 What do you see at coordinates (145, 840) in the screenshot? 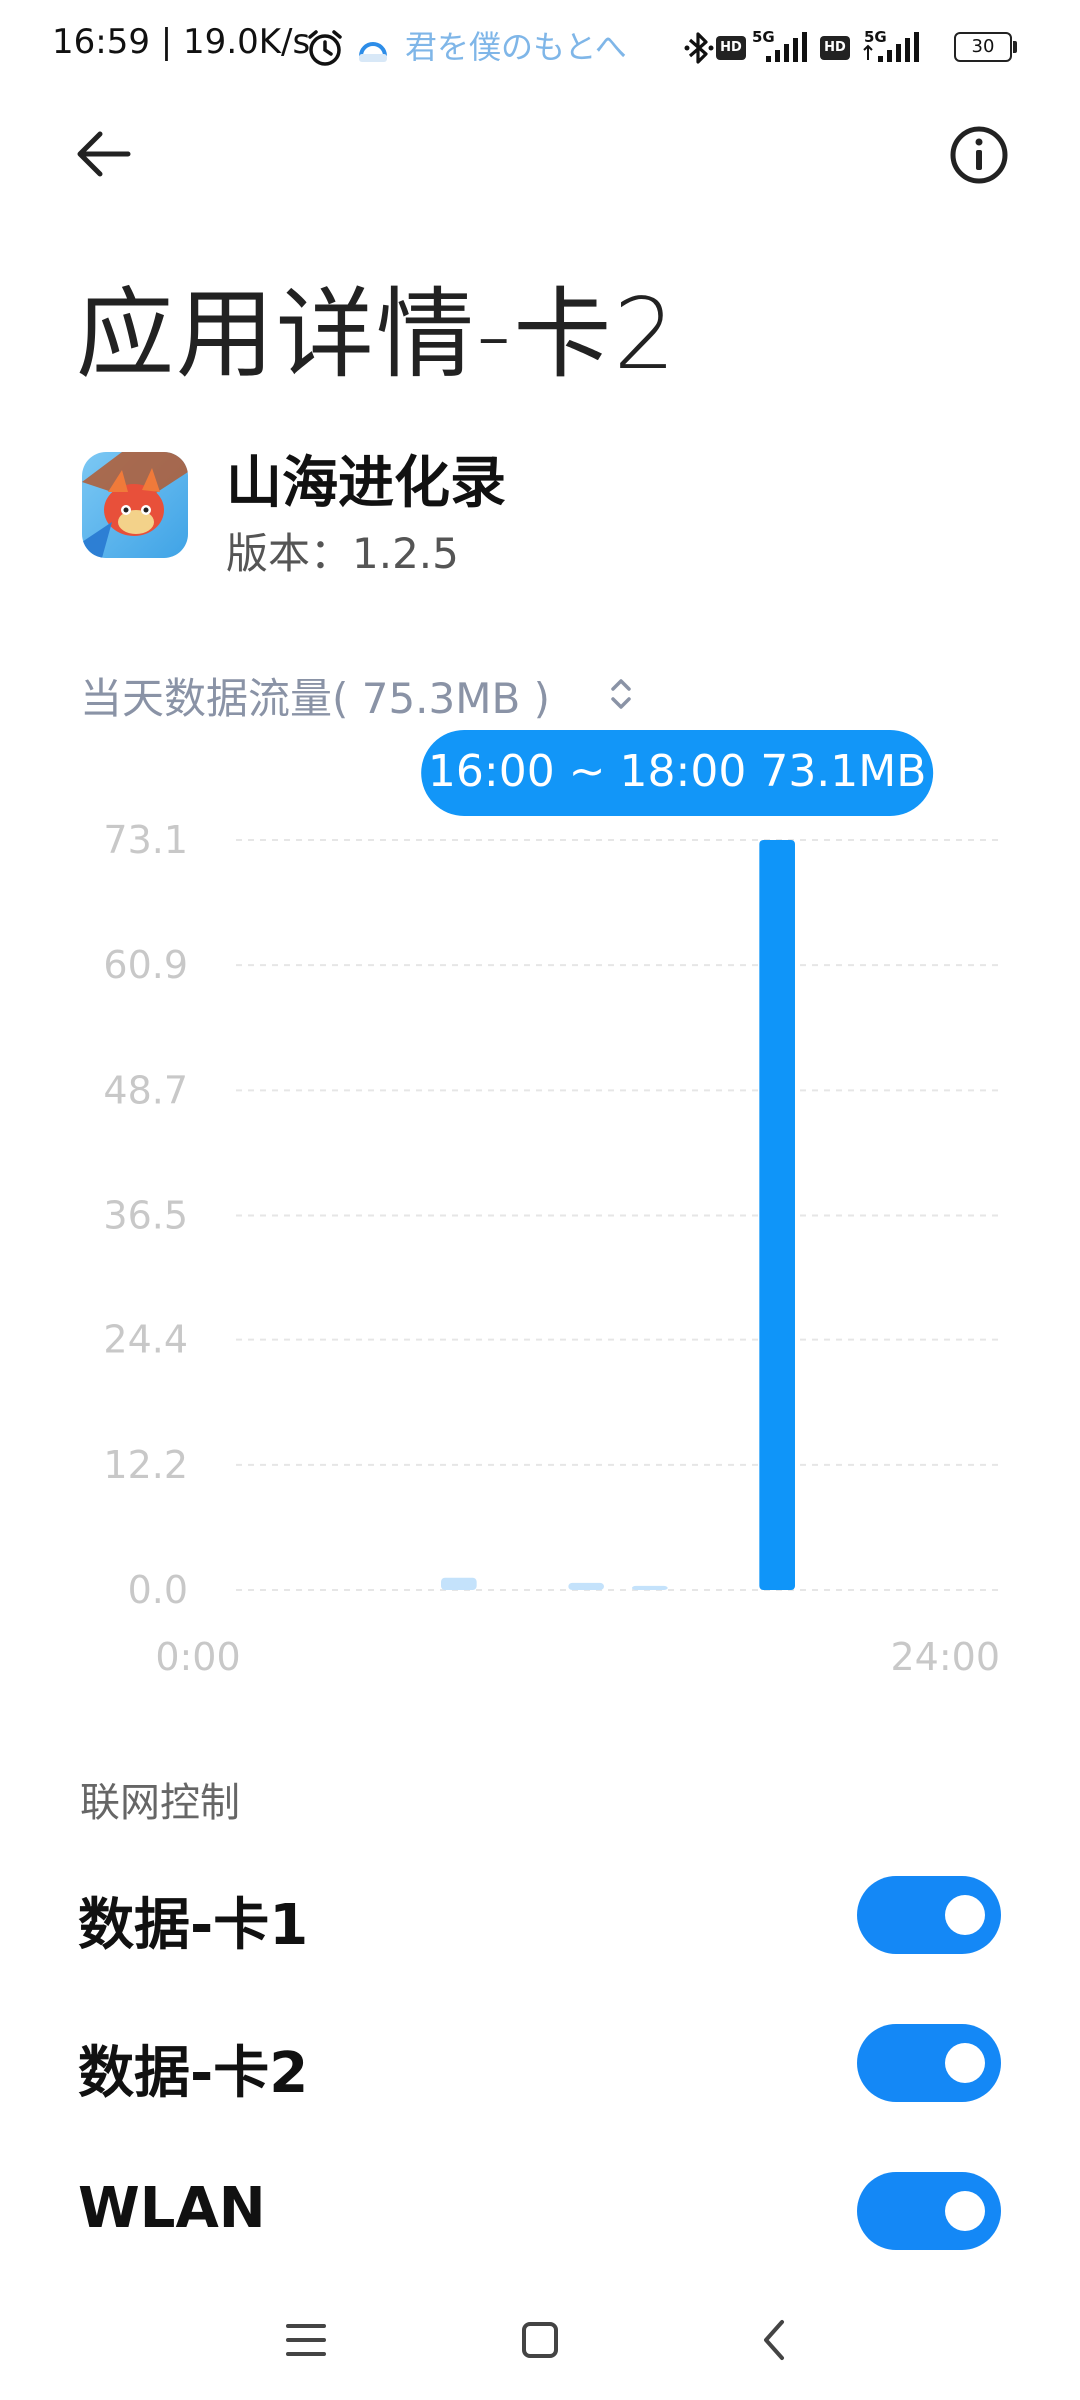
I see `y-tick-label: 73.1` at bounding box center [145, 840].